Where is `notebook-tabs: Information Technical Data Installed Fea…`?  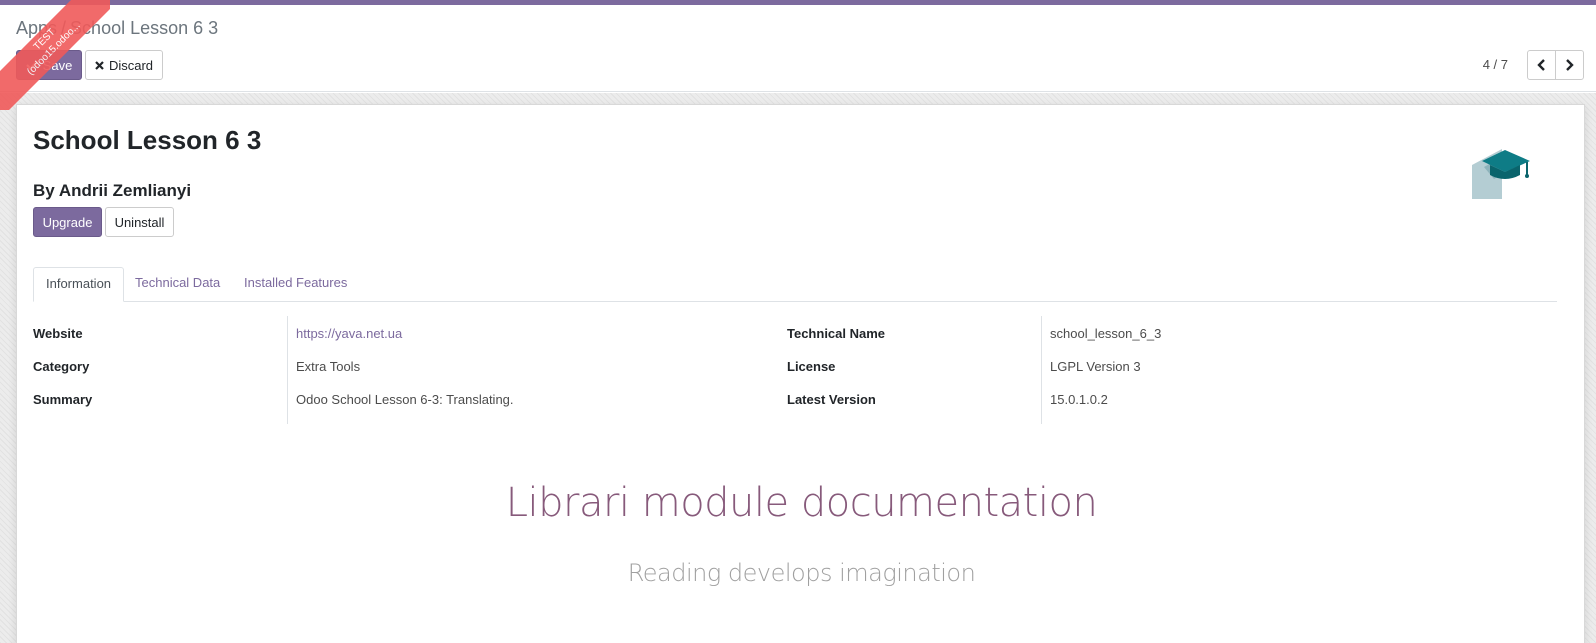 notebook-tabs: Information Technical Data Installed Fea… is located at coordinates (795, 284).